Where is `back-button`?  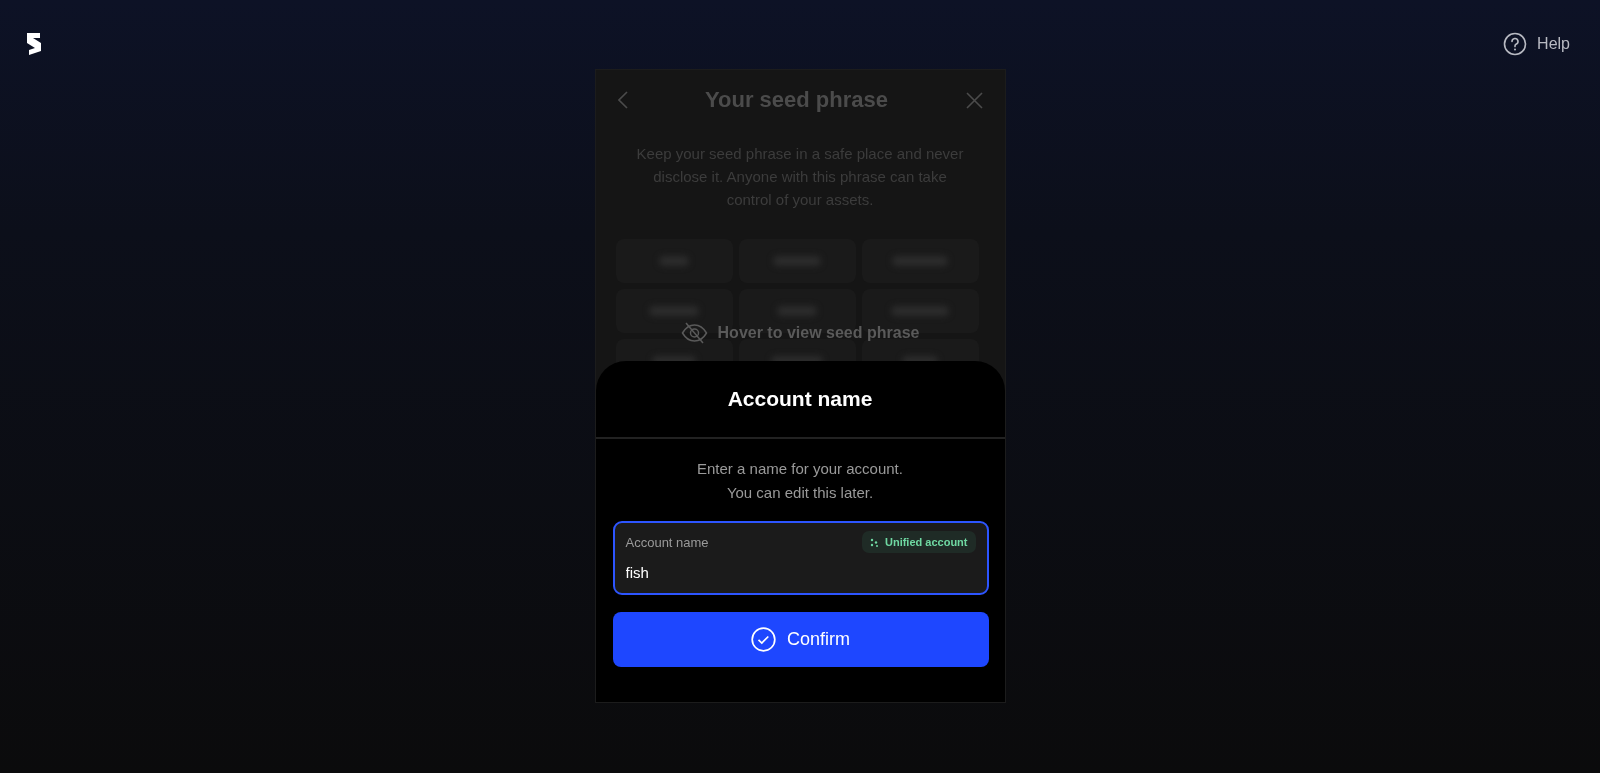 back-button is located at coordinates (622, 100).